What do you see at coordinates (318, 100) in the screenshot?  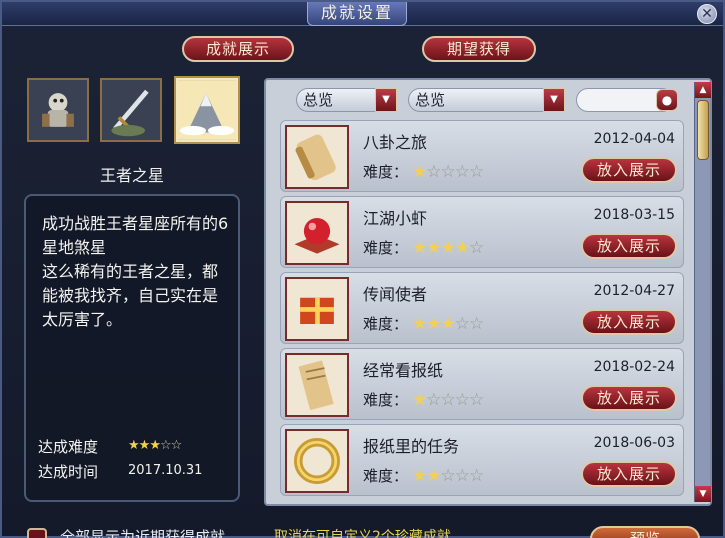 I see `category-filter-value: 总览` at bounding box center [318, 100].